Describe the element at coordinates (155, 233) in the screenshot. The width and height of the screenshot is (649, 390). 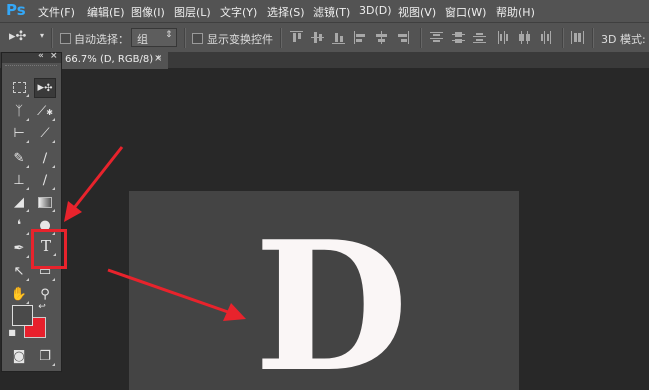
I see `annotation-arrows` at that location.